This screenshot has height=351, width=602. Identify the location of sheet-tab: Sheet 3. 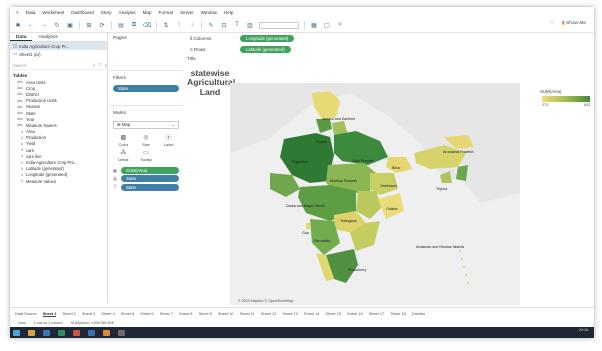
(88, 313).